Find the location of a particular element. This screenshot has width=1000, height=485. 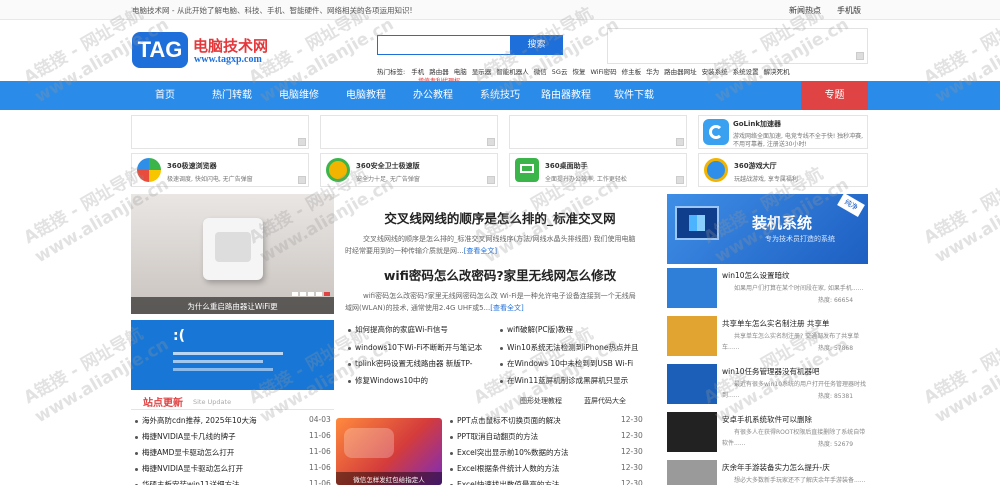

app-desc: 不用可靠着, 注册送30小时! is located at coordinates (770, 144).